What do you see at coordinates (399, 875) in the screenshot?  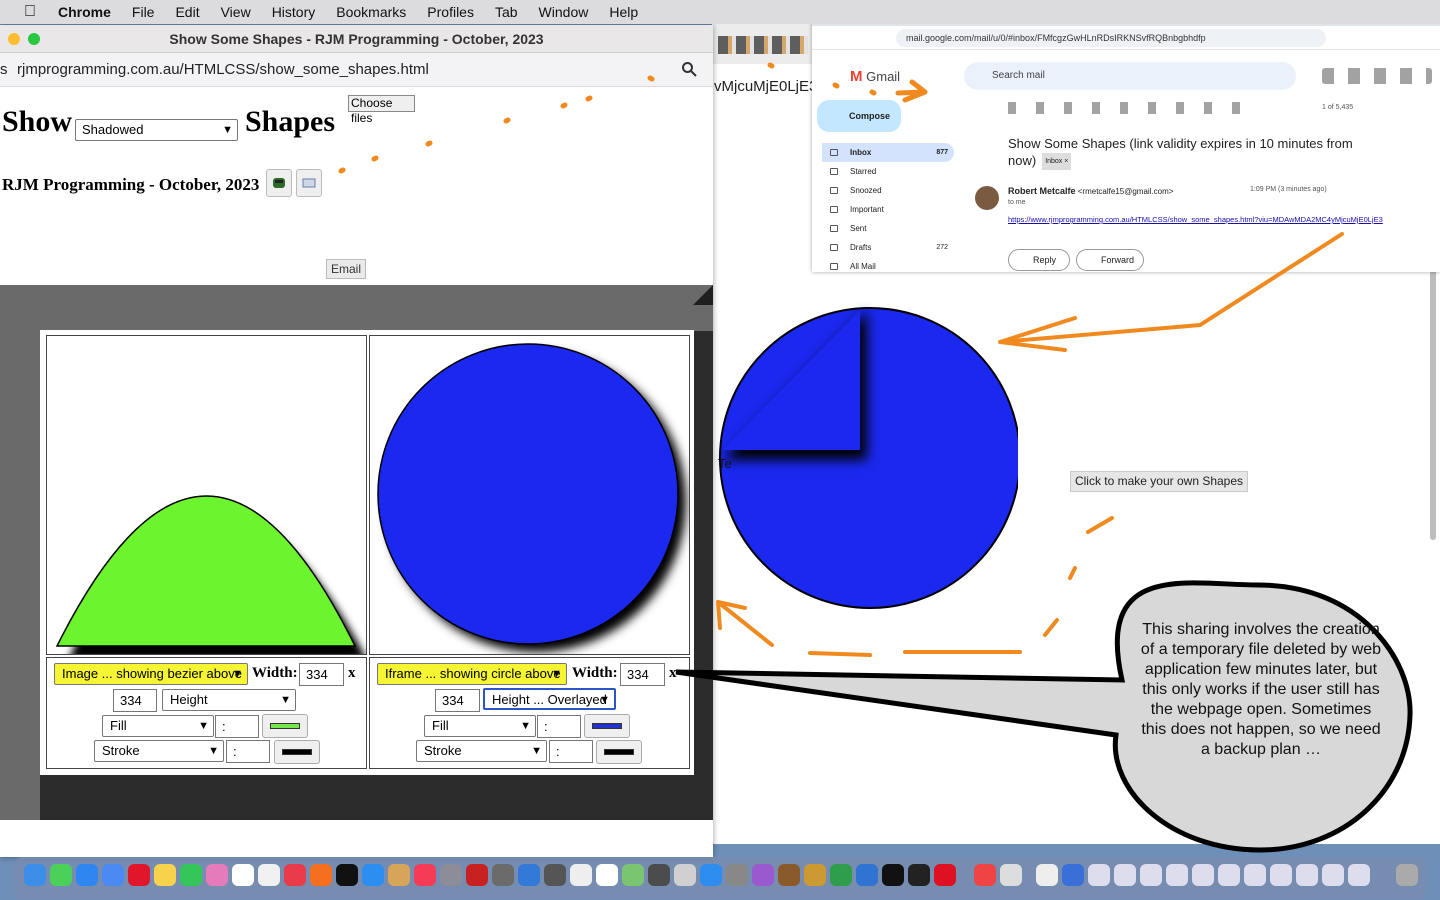 I see `settings-icon` at bounding box center [399, 875].